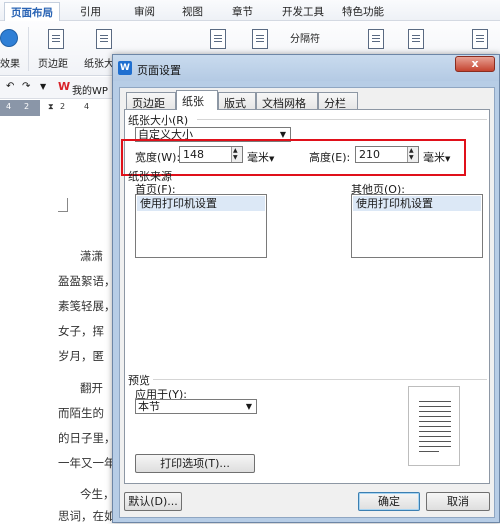 The height and width of the screenshot is (524, 500). Describe the element at coordinates (151, 101) in the screenshot. I see `tab-margins: 页边距` at that location.